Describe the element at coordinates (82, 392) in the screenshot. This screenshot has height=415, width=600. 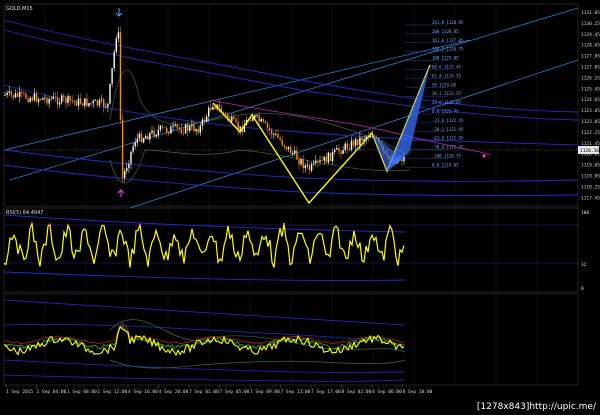
I see `time-axis-label: 1 Sep 08:00` at that location.